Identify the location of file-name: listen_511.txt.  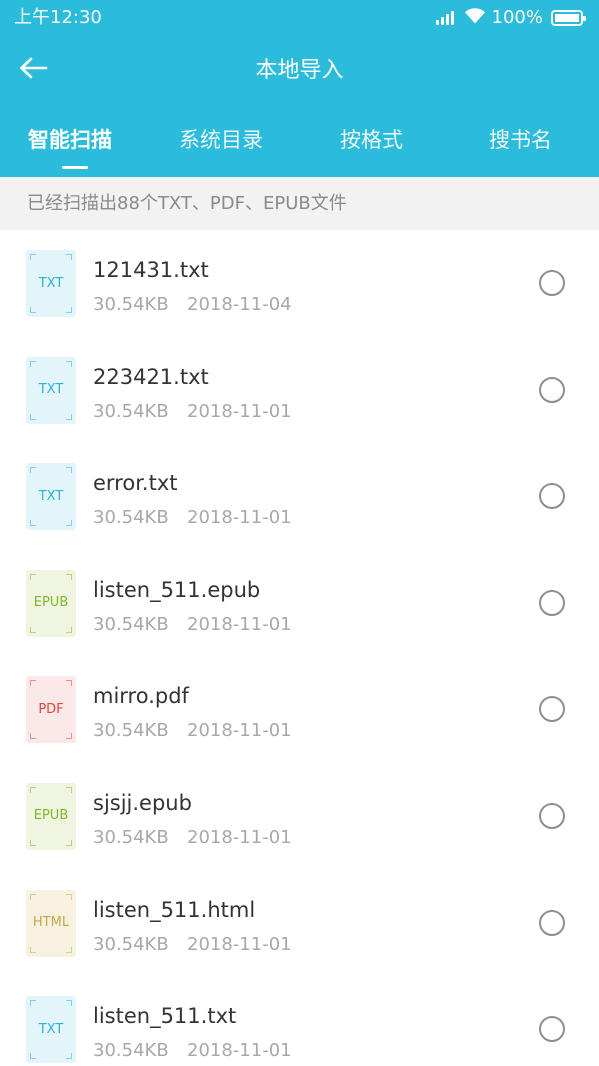
(165, 1016).